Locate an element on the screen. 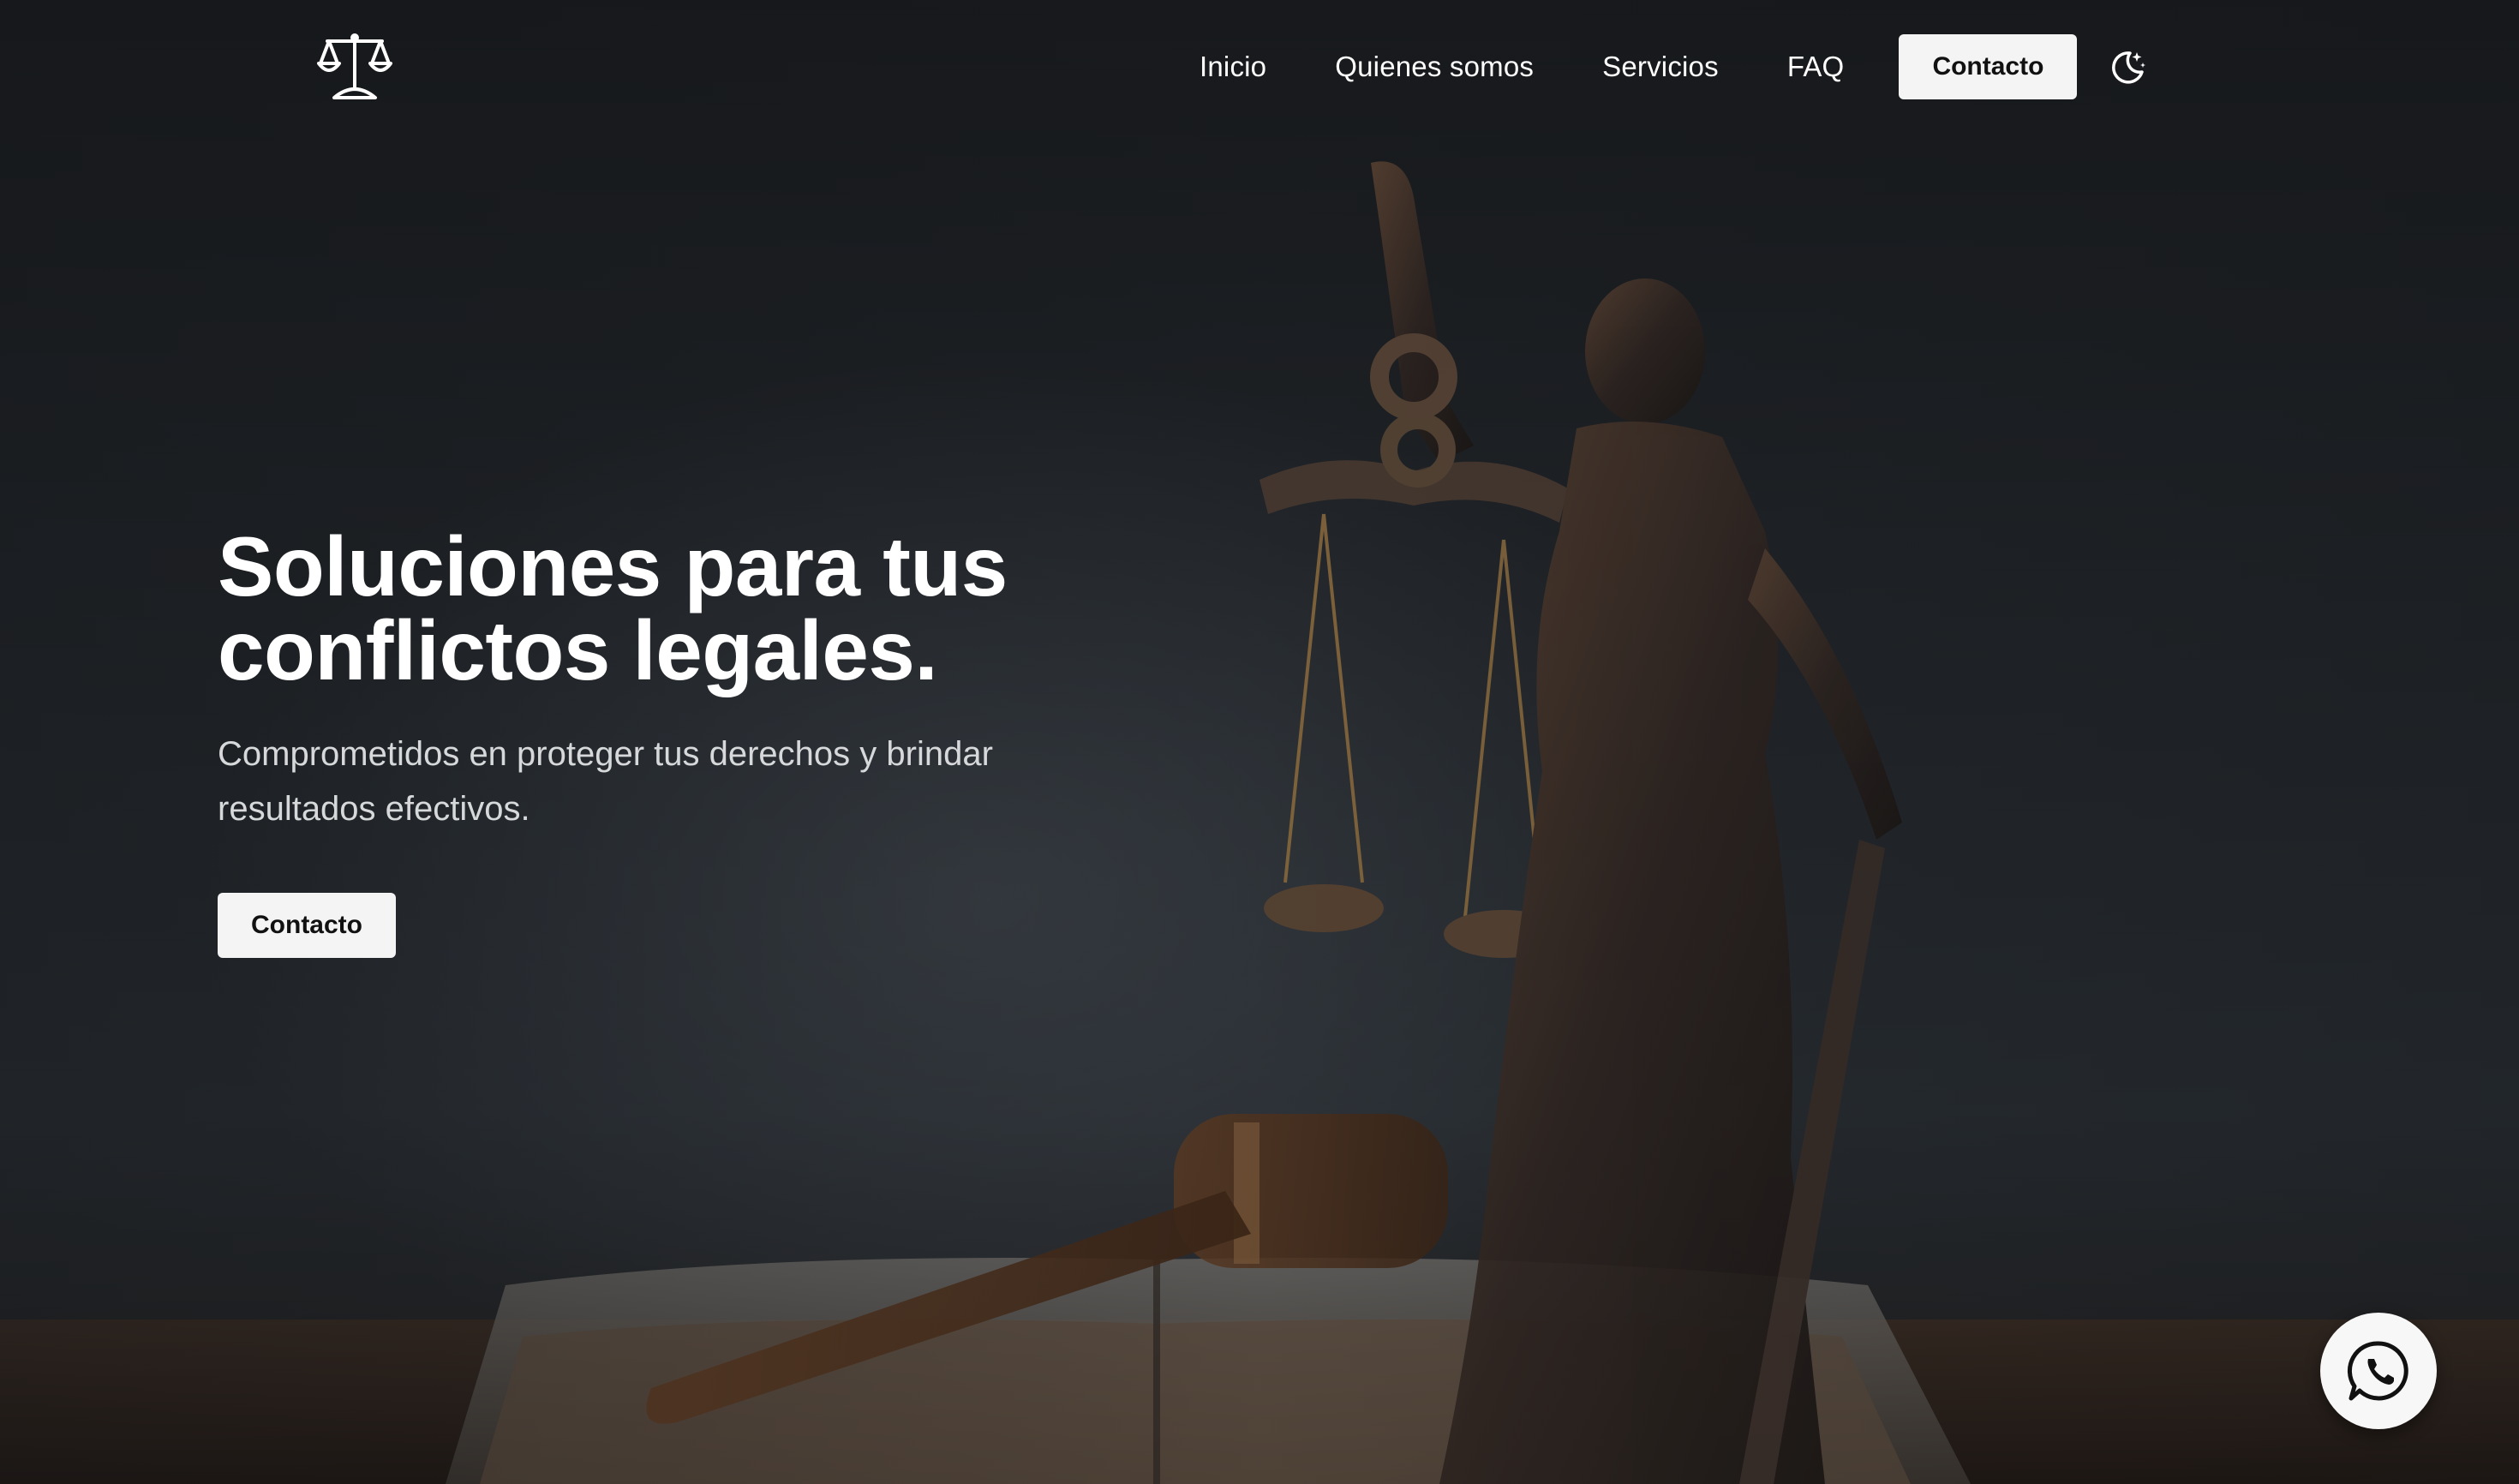  moon-stars-icon is located at coordinates (2129, 67).